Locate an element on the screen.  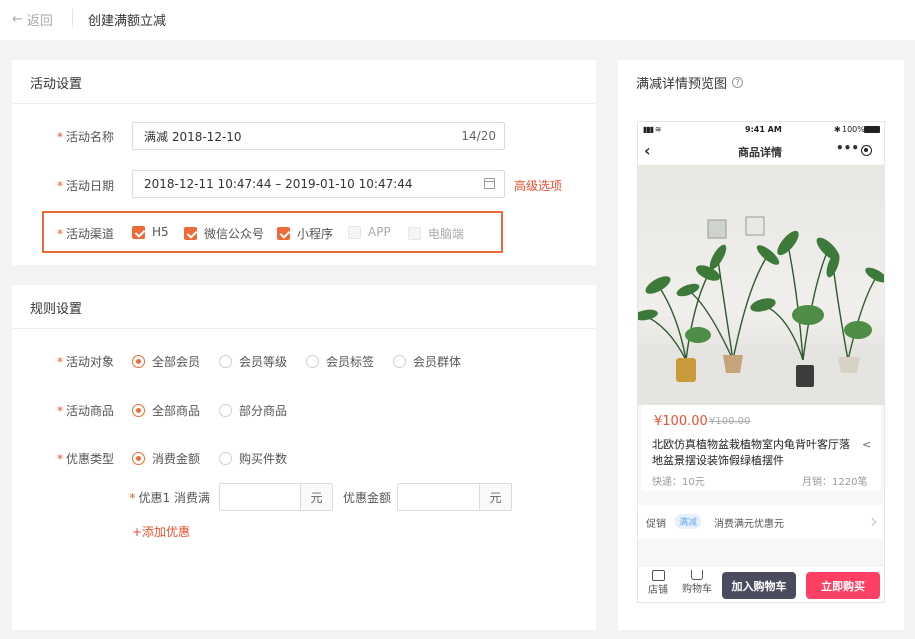
back-label: 返回 is located at coordinates (39, 21).